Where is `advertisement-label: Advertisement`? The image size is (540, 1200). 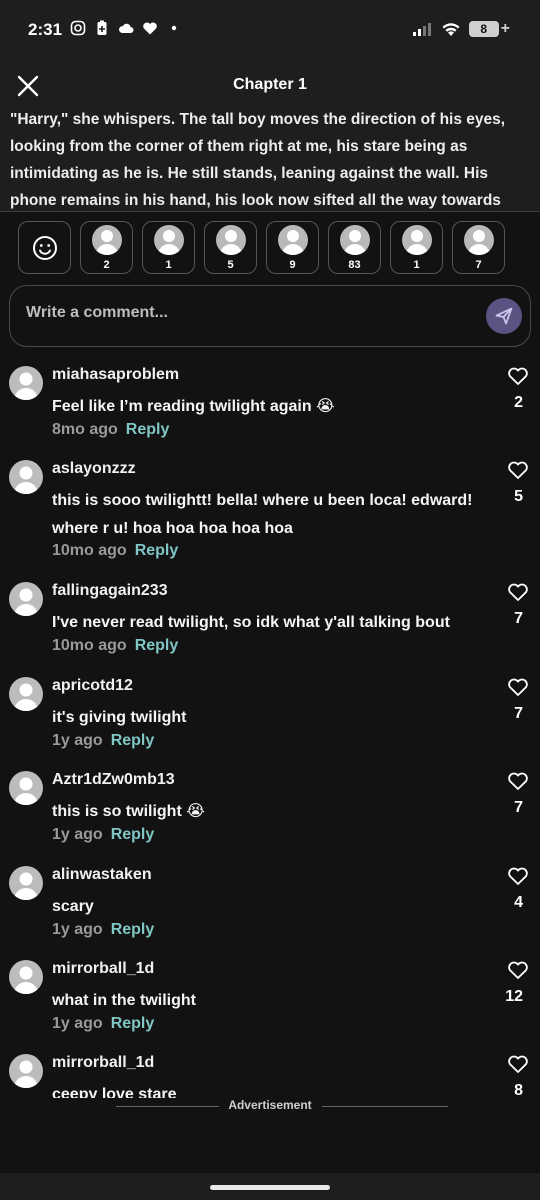 advertisement-label: Advertisement is located at coordinates (270, 1105).